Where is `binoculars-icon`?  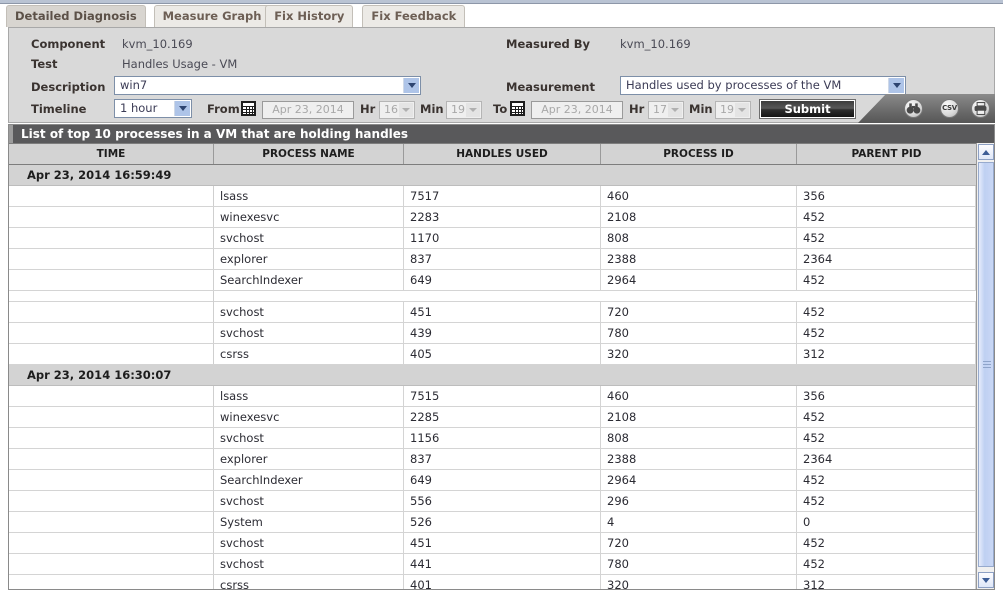 binoculars-icon is located at coordinates (913, 108).